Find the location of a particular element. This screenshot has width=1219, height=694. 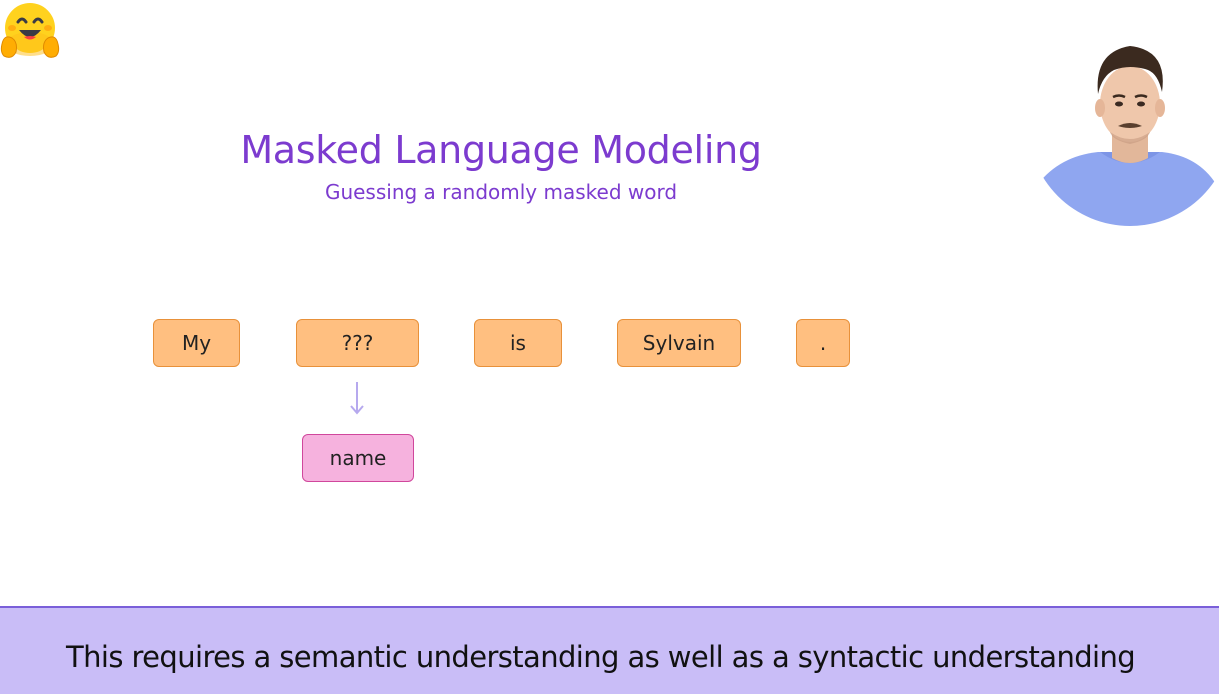

token-my: My is located at coordinates (196, 343).